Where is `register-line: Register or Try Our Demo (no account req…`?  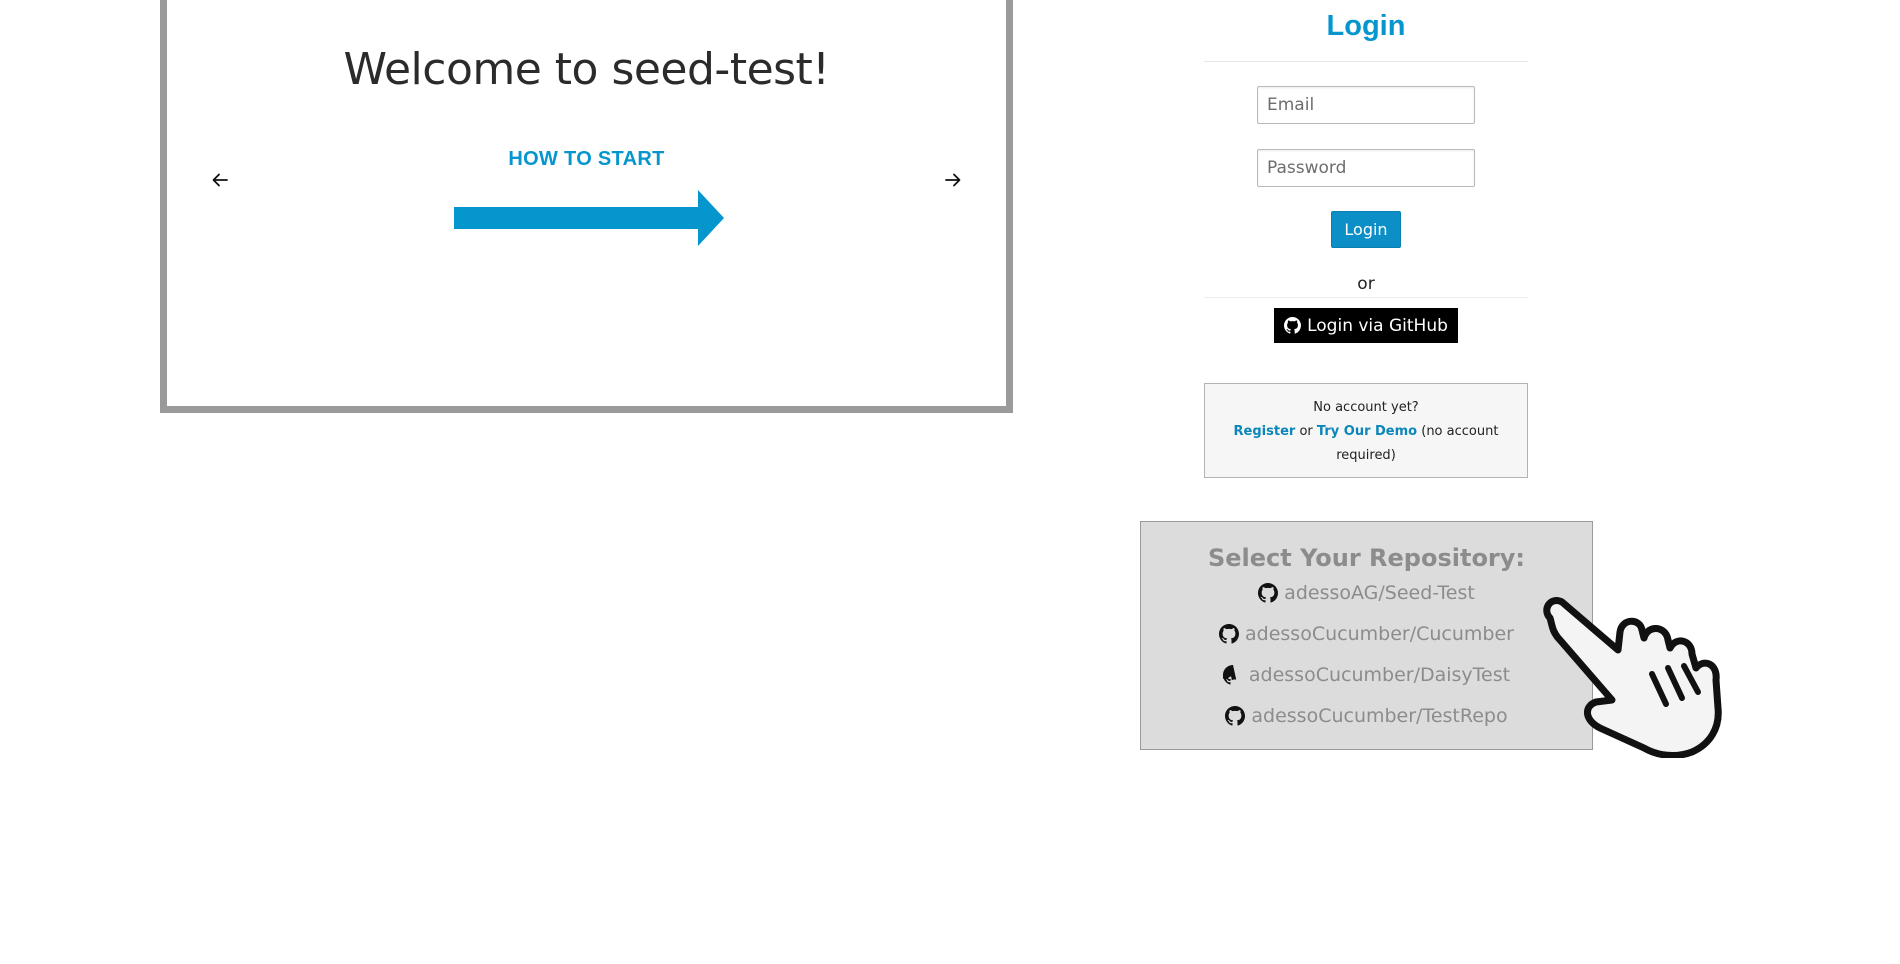 register-line: Register or Try Our Demo (no account req… is located at coordinates (1366, 444).